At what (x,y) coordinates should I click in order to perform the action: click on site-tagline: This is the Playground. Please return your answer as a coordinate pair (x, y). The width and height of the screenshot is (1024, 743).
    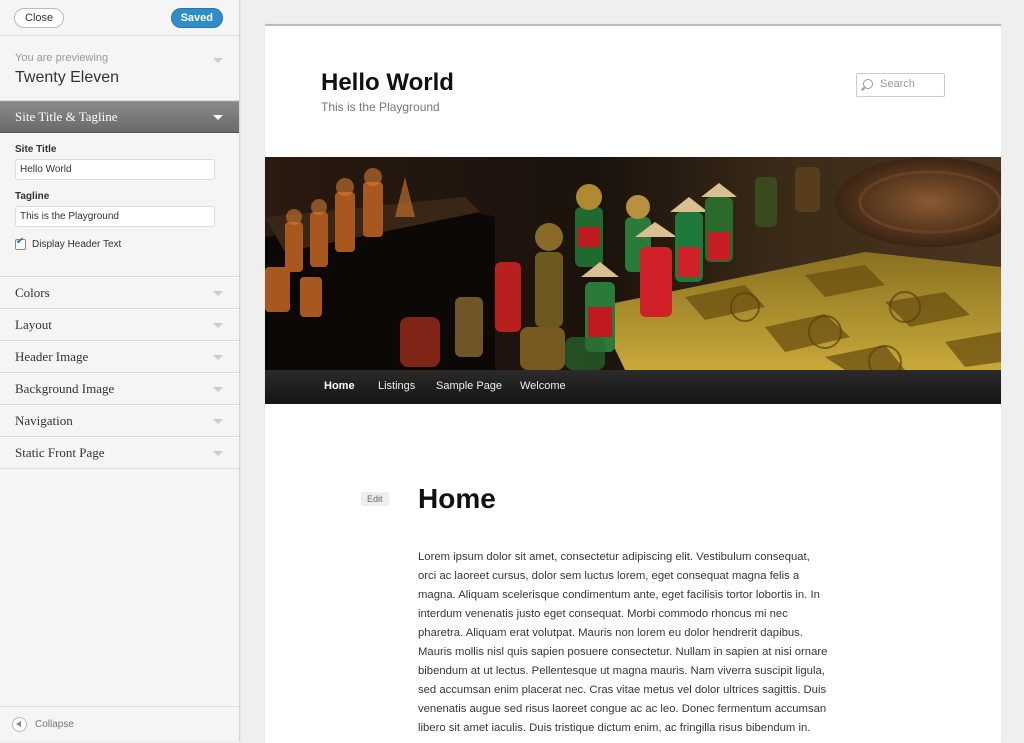
    Looking at the image, I should click on (380, 107).